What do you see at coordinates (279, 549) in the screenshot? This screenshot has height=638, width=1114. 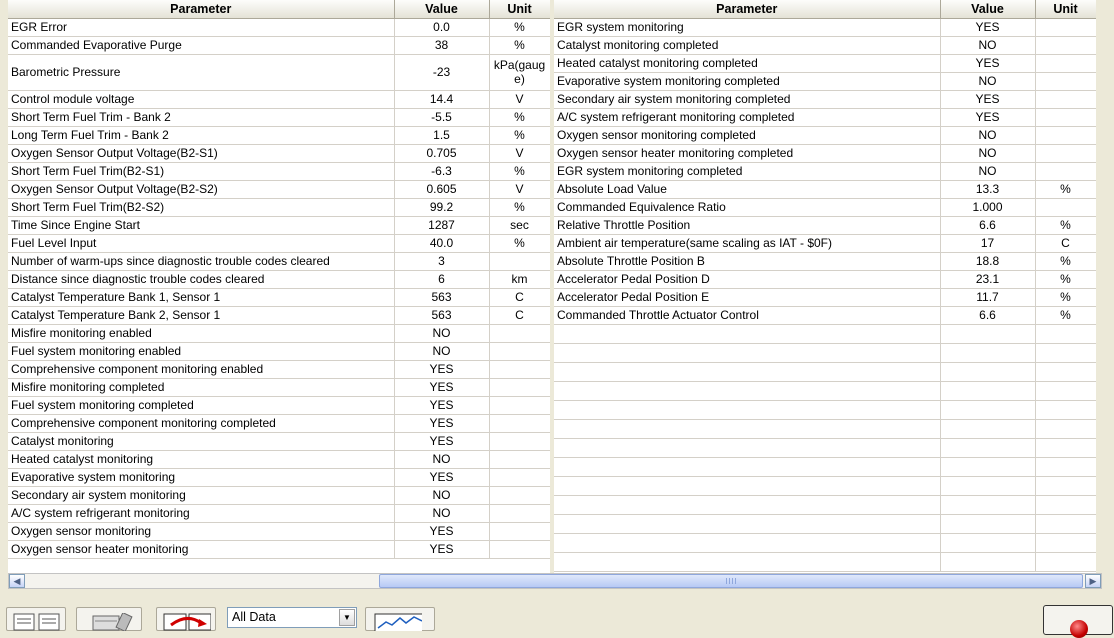 I see `table-row: Oxygen sensor heater monitoring YES` at bounding box center [279, 549].